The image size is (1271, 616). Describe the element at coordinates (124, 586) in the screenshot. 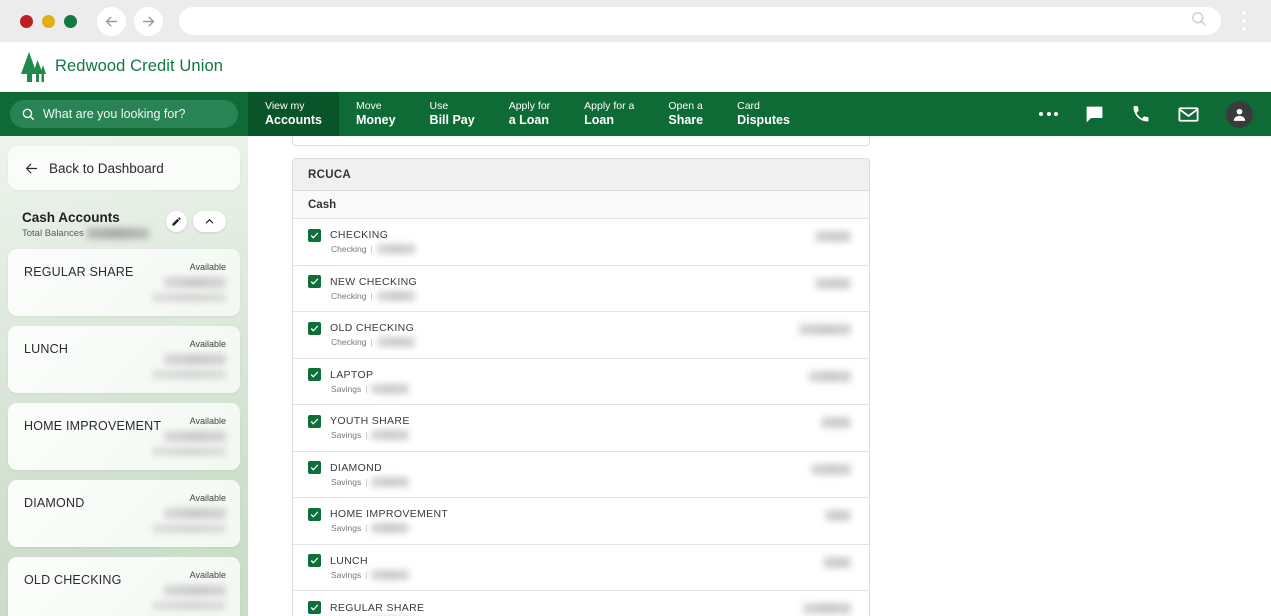

I see `sidebar-account-card: OLD CHECKING Available` at that location.